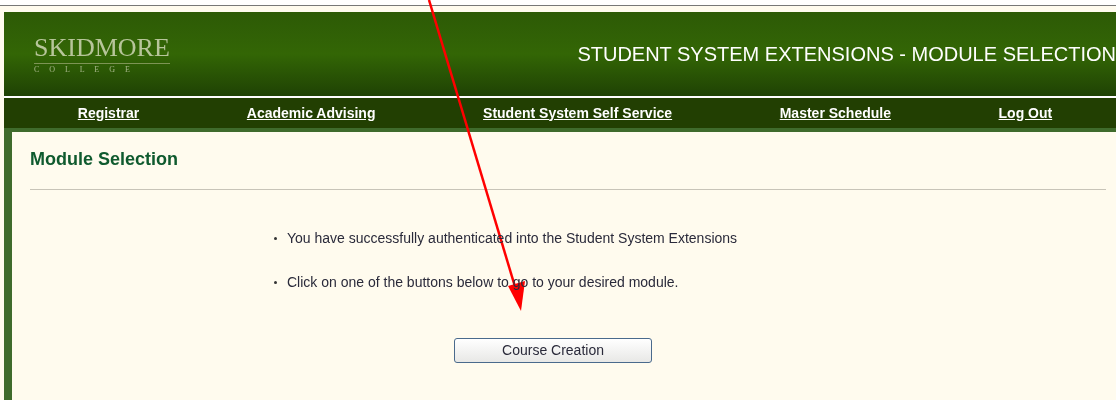 Image resolution: width=1116 pixels, height=400 pixels. What do you see at coordinates (553, 350) in the screenshot?
I see `module-button: Course Creation` at bounding box center [553, 350].